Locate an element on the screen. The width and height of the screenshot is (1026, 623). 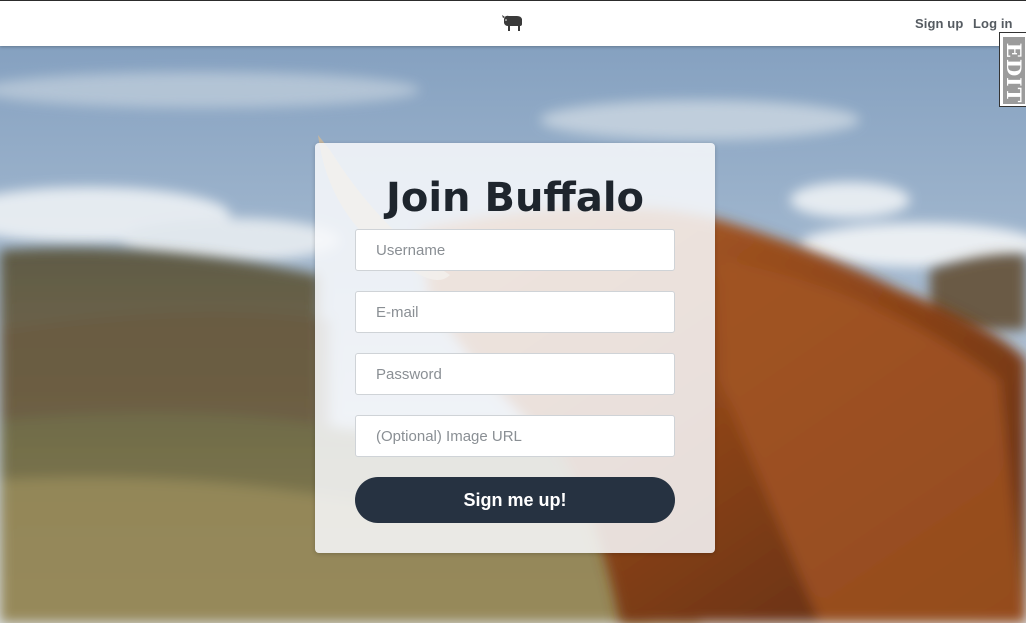
buffalo-icon is located at coordinates (513, 23).